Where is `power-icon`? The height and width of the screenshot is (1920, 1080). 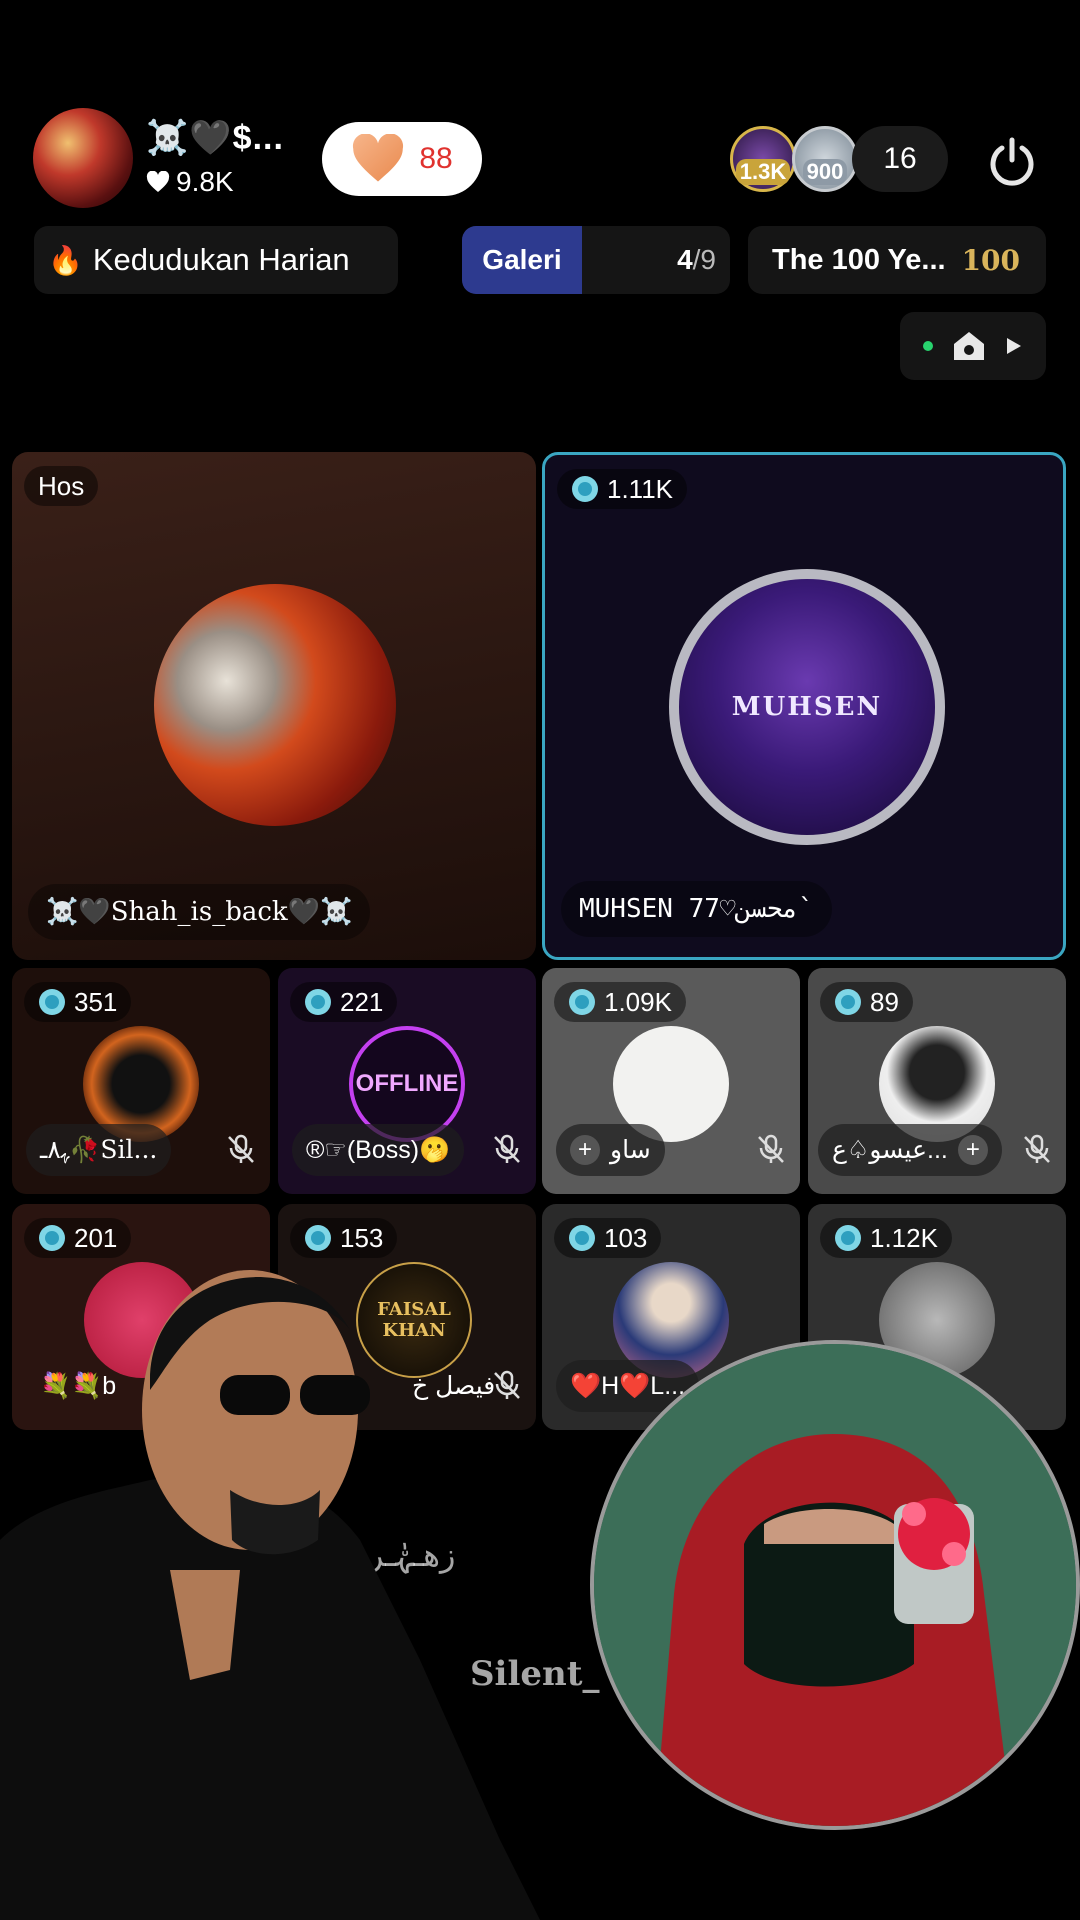
power-icon is located at coordinates (1012, 162).